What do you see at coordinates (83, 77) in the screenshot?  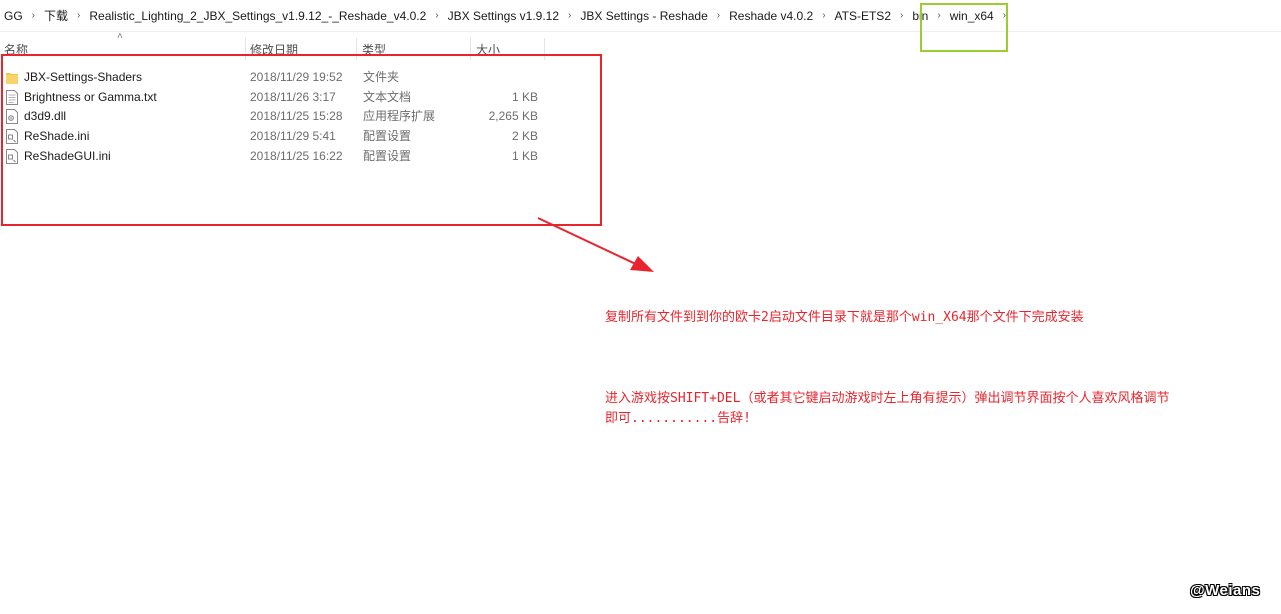 I see `file-name: JBX-Settings-Shaders` at bounding box center [83, 77].